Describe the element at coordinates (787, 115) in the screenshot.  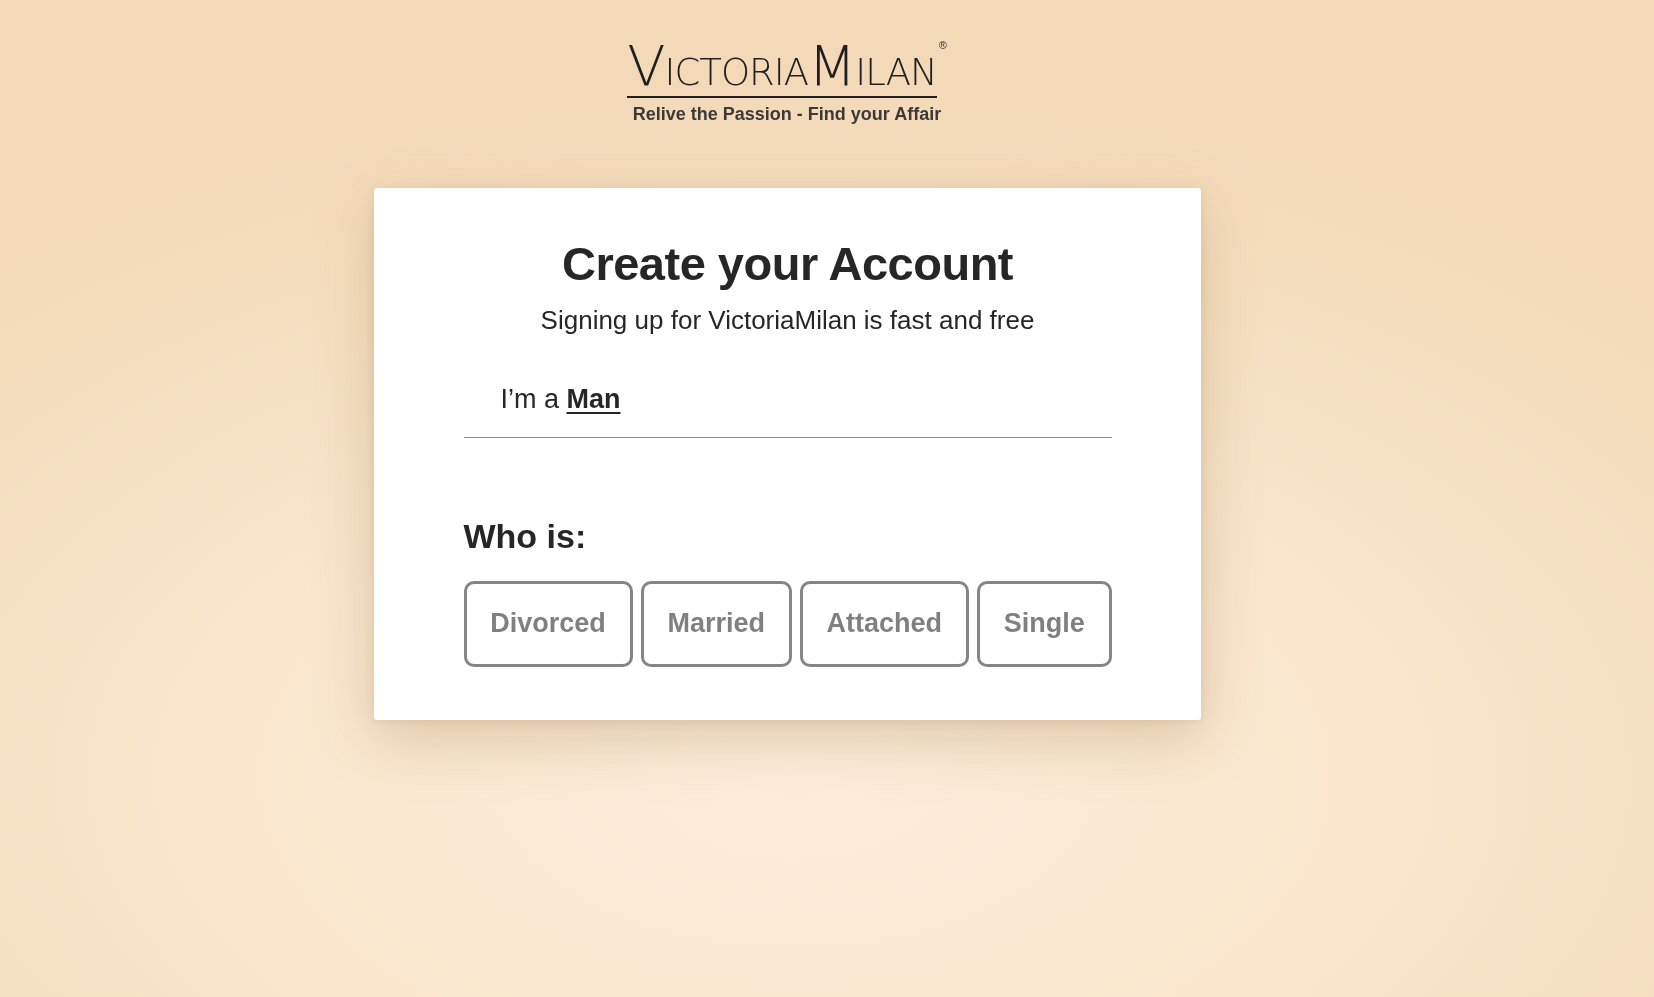
I see `logo-tagline: Relive the Passion - Find your Affair` at that location.